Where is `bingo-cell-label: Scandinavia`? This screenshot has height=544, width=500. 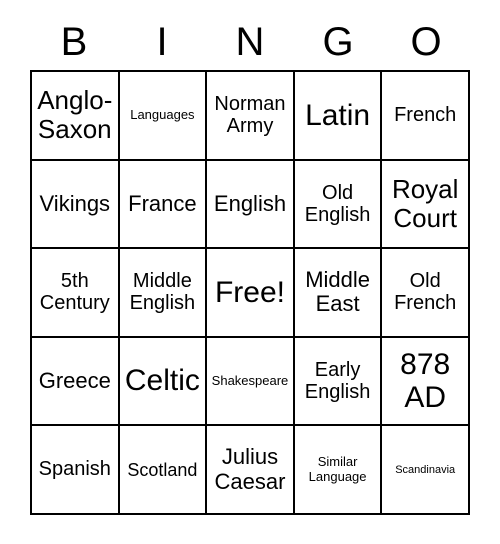 bingo-cell-label: Scandinavia is located at coordinates (425, 469).